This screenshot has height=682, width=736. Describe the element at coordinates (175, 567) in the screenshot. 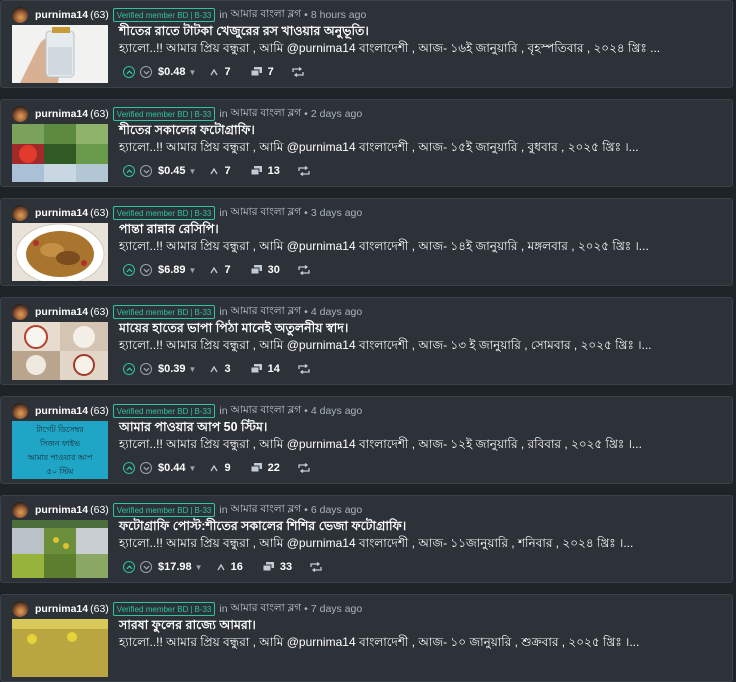

I see `payout-value: $17.98` at that location.